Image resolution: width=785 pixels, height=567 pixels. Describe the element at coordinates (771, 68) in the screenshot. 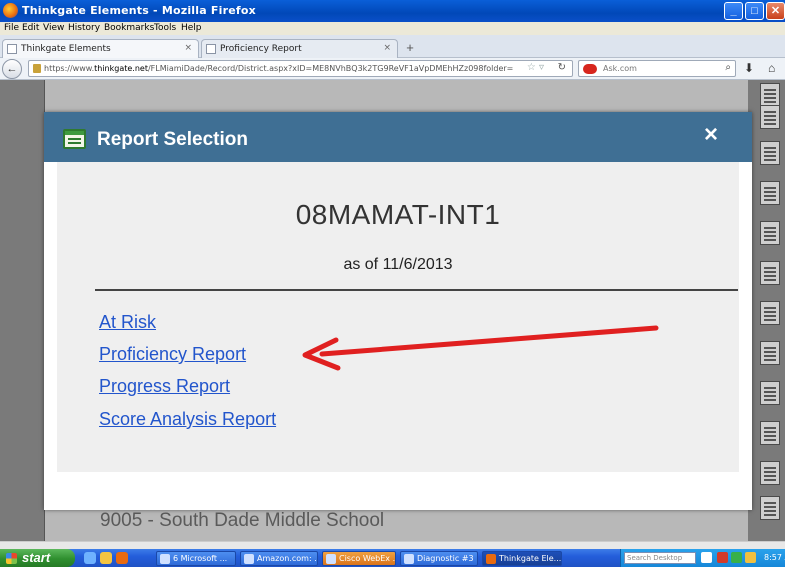

I see `home-icon: ⌂` at that location.